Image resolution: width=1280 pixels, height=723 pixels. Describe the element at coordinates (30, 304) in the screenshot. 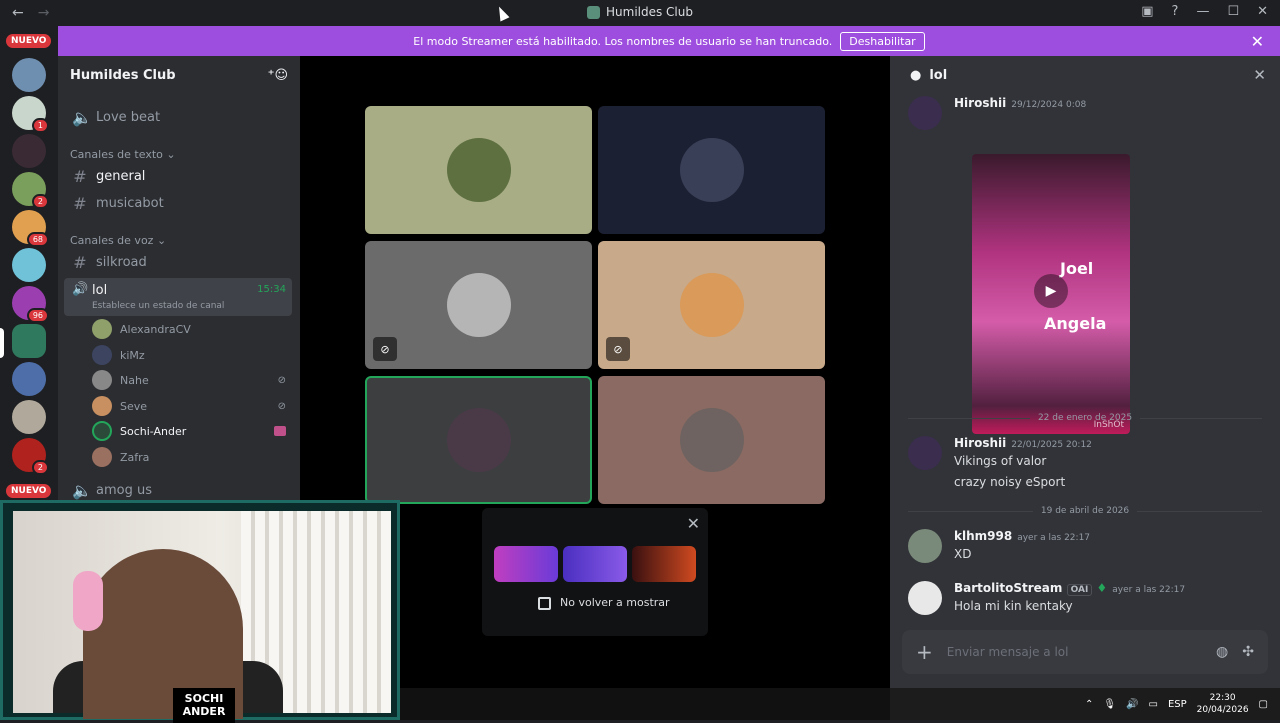

I see `server-icon: 96` at that location.